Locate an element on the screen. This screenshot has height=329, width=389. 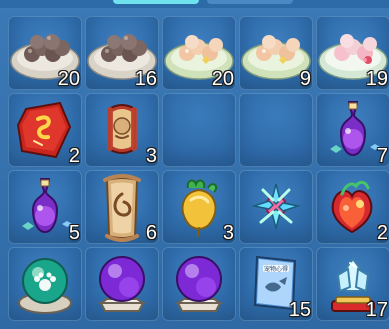
book-title: 宠物心得 is located at coordinates (276, 269).